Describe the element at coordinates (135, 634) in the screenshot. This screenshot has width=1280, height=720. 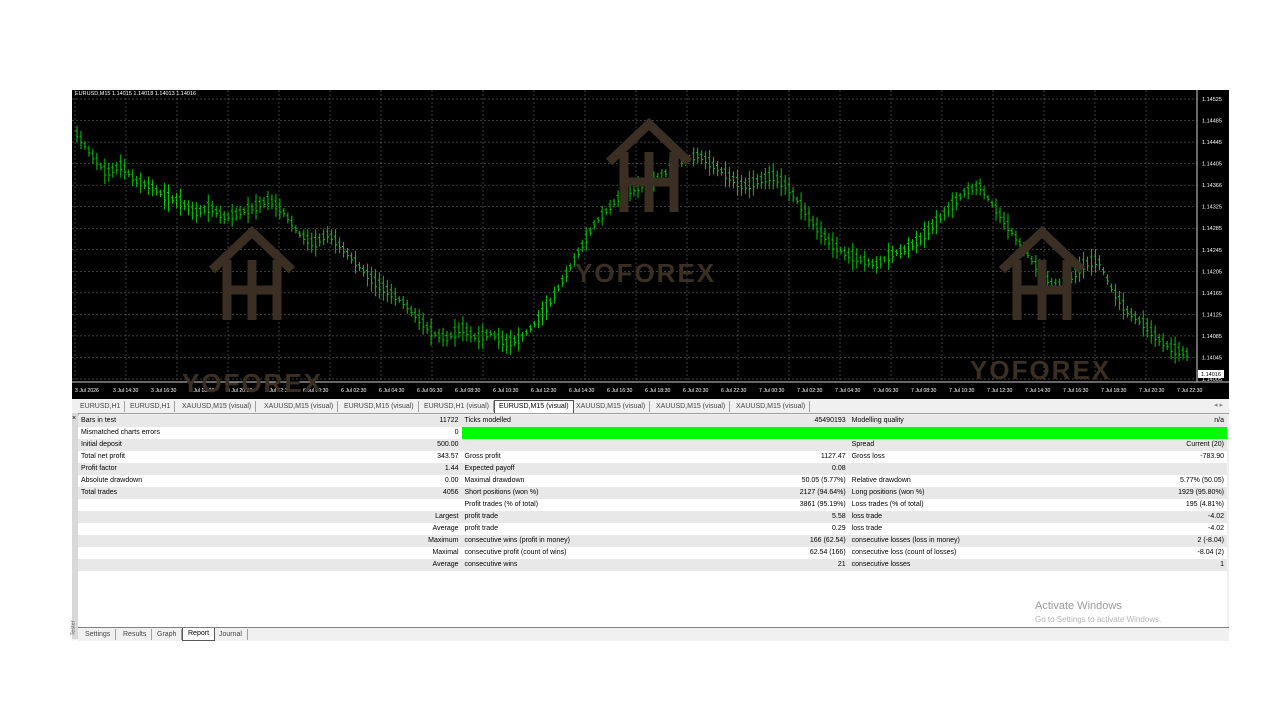
I see `tab-results: Results` at that location.